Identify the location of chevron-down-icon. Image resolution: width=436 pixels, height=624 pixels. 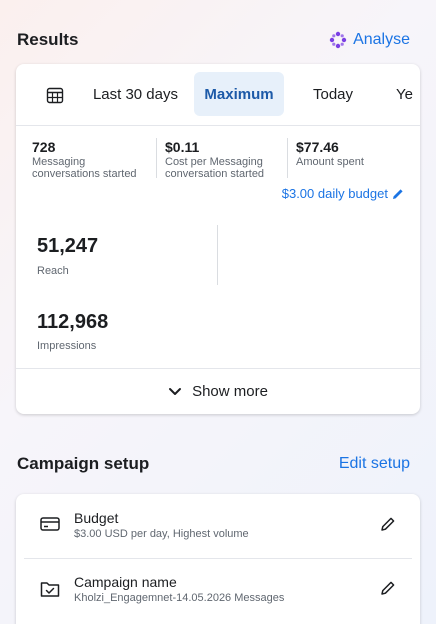
(175, 391).